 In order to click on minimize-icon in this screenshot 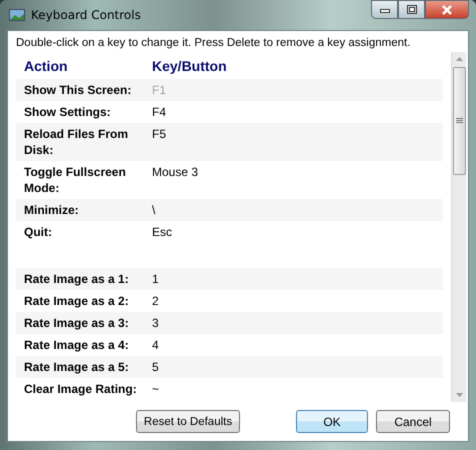, I will do `click(385, 9)`.